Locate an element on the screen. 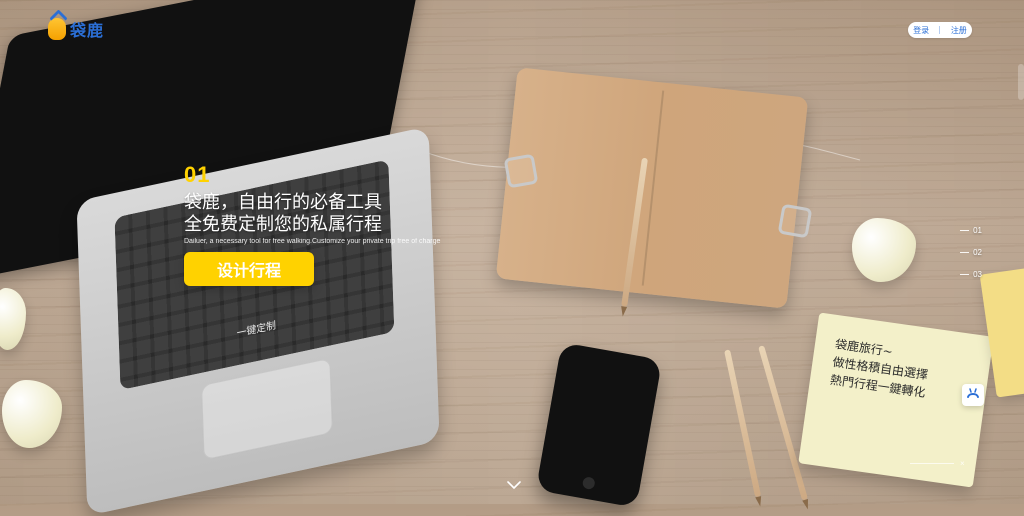 The width and height of the screenshot is (1024, 516). hero-title: 袋鹿，自由行的必备工具 全免费定制您的私属行程 is located at coordinates (354, 214).